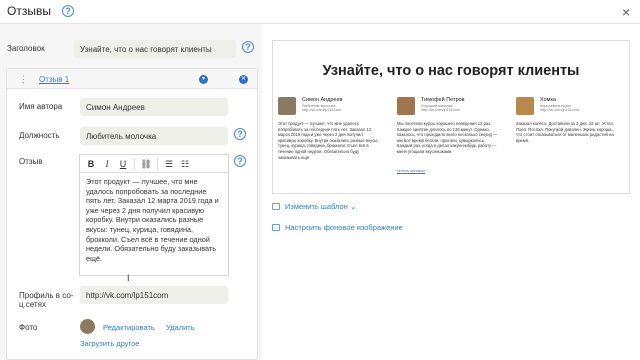 The width and height of the screenshot is (640, 360). What do you see at coordinates (276, 206) in the screenshot?
I see `template-icon` at bounding box center [276, 206].